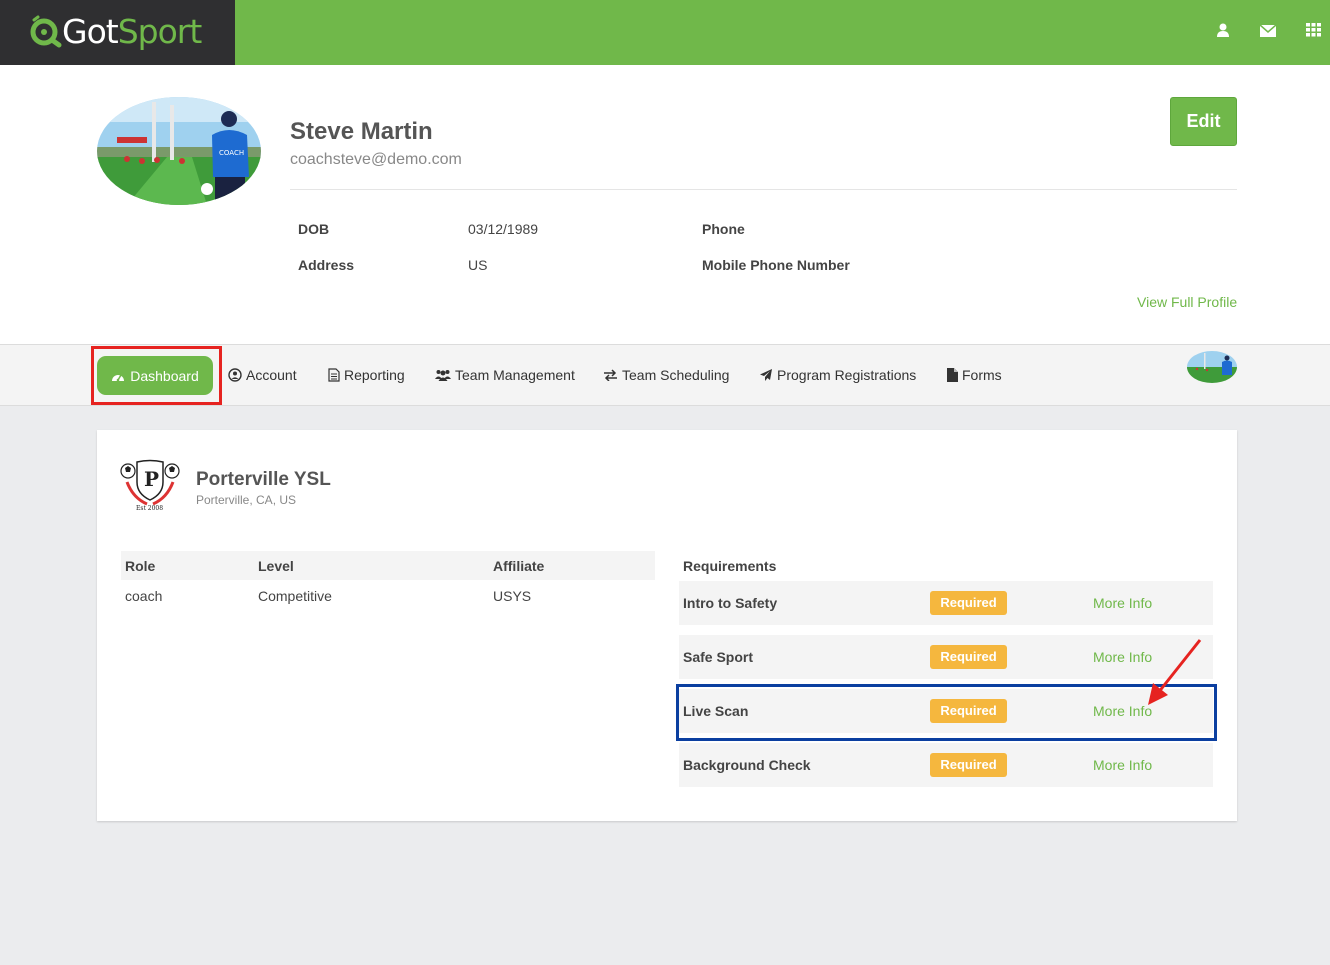 Image resolution: width=1330 pixels, height=965 pixels. Describe the element at coordinates (144, 596) in the screenshot. I see `role-value: coach` at that location.